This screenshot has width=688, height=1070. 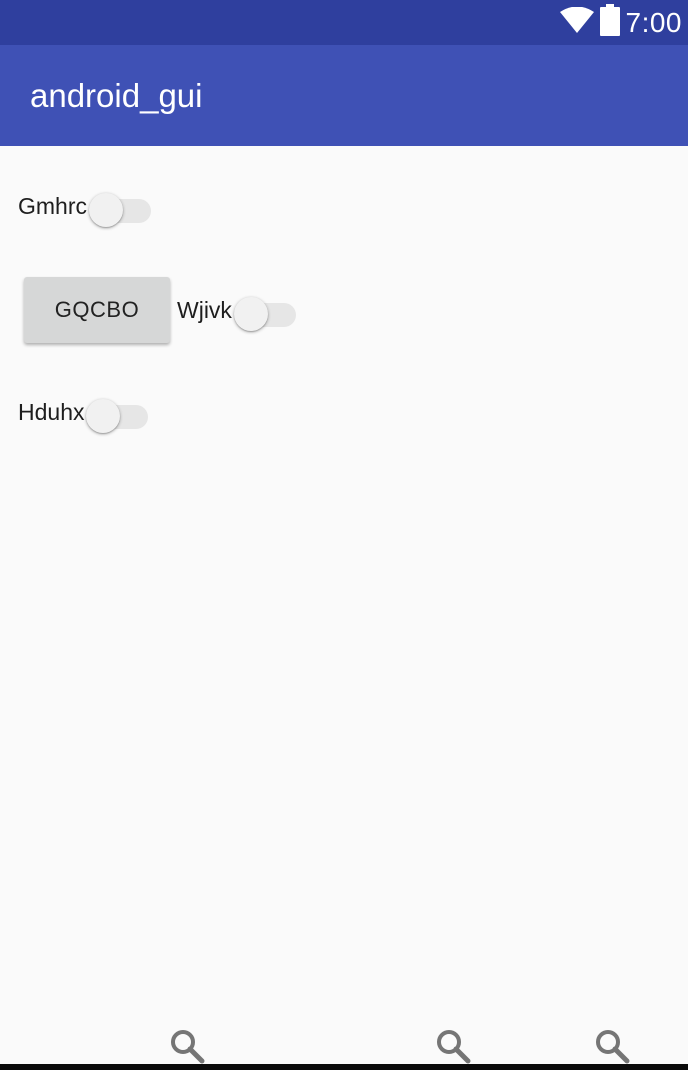 I want to click on row-gqcbo-wjivk: GQCBO Wjivk, so click(x=160, y=310).